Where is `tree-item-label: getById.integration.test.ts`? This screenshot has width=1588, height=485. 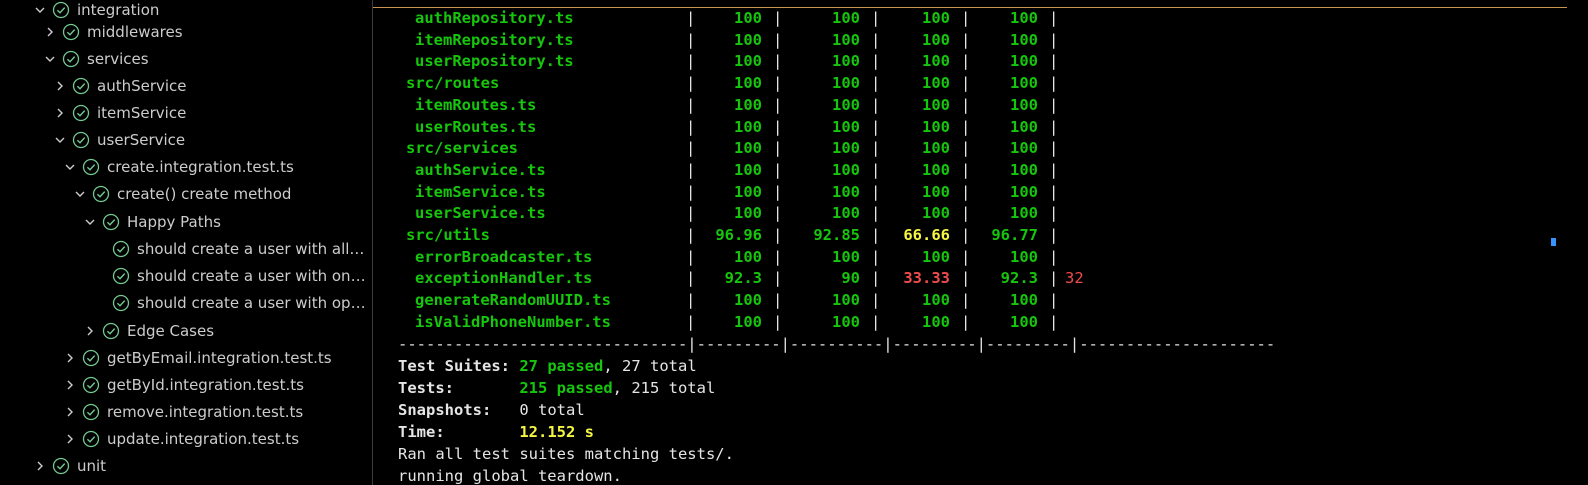 tree-item-label: getById.integration.test.ts is located at coordinates (205, 384).